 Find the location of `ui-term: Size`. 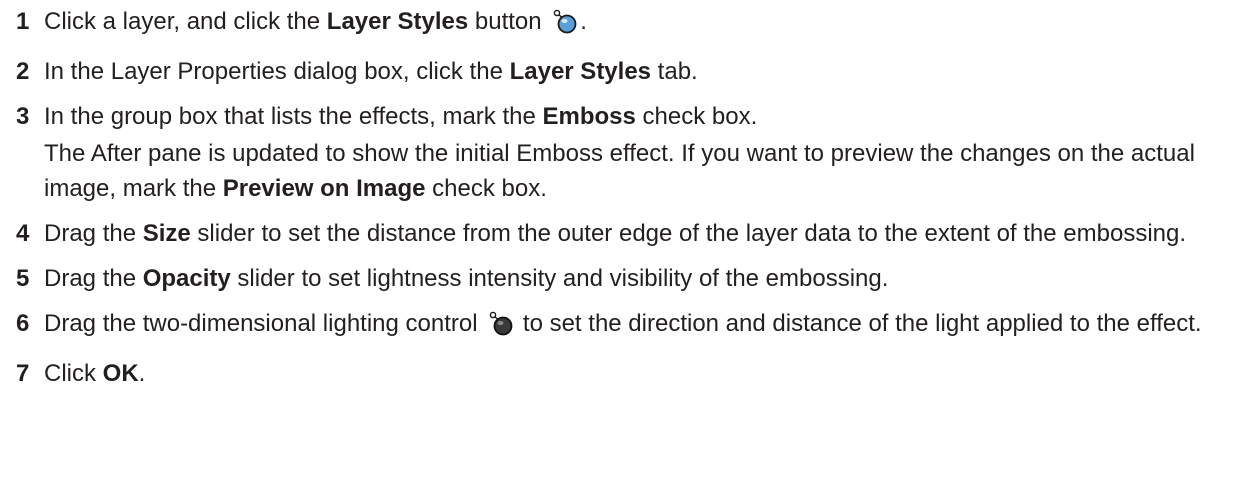

ui-term: Size is located at coordinates (166, 233).